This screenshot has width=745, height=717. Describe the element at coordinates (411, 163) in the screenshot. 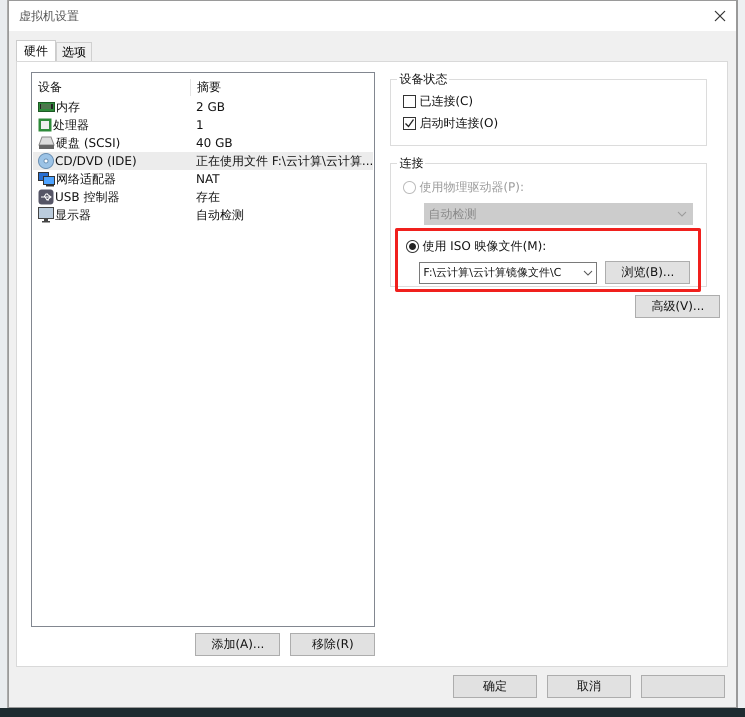

I see `group-title: 连接` at that location.